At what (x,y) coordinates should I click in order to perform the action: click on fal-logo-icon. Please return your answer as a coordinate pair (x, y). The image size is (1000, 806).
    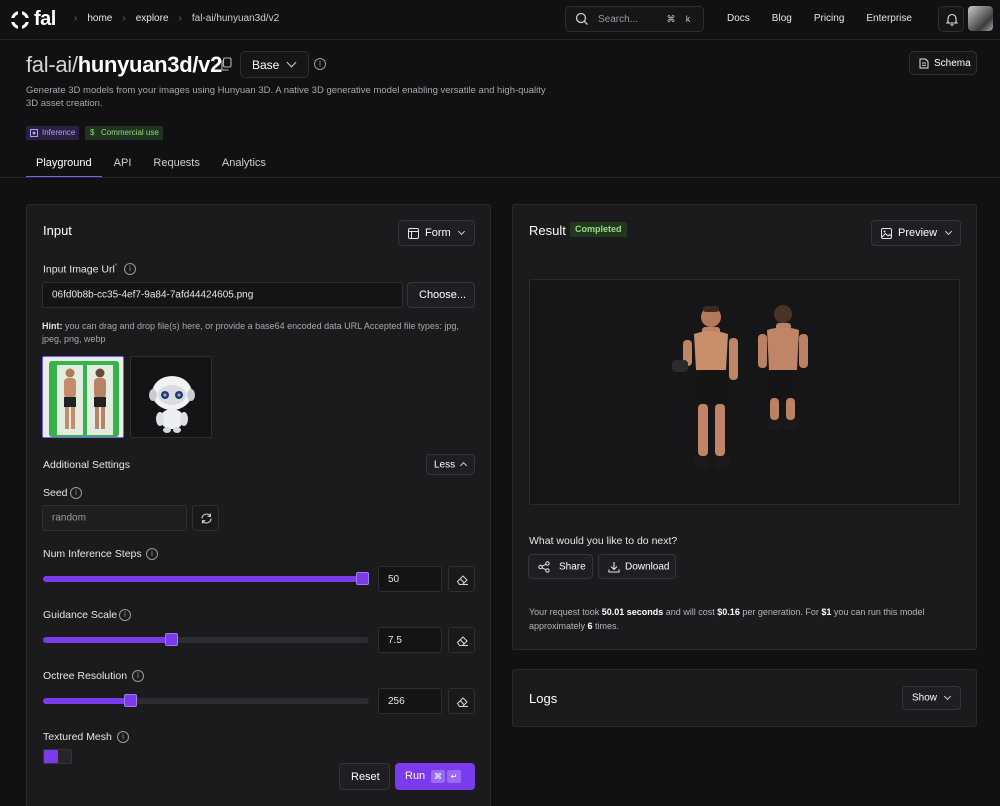
    Looking at the image, I should click on (20, 19).